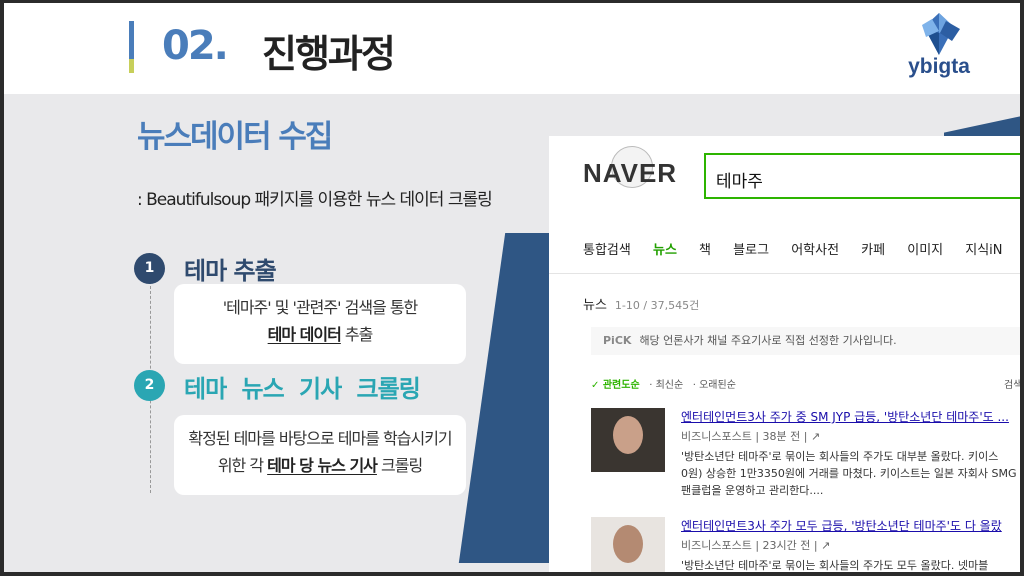 This screenshot has height=576, width=1024. I want to click on step-card-text: 추출, so click(356, 334).